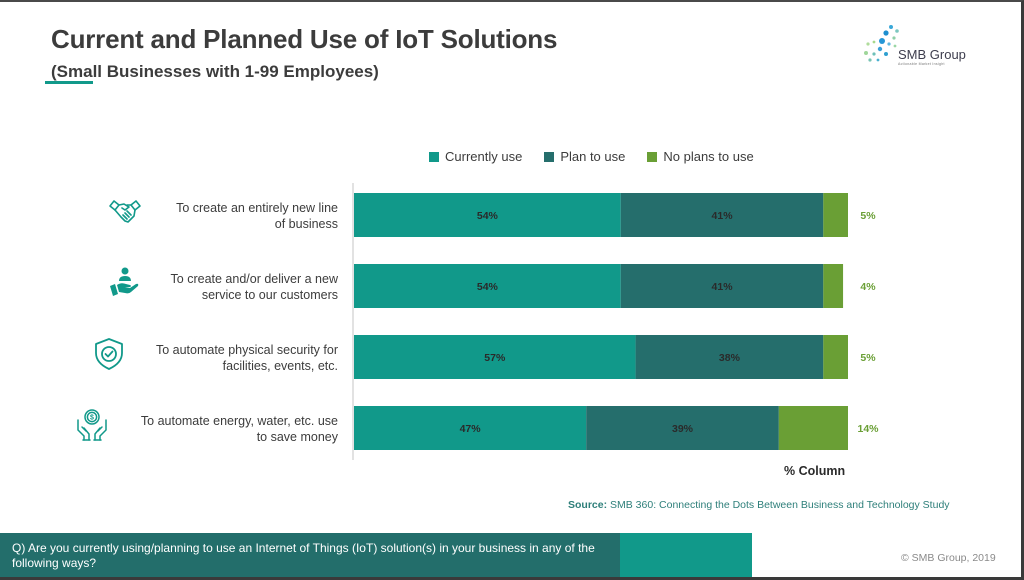  Describe the element at coordinates (708, 156) in the screenshot. I see `legend-label: No plans to use` at that location.